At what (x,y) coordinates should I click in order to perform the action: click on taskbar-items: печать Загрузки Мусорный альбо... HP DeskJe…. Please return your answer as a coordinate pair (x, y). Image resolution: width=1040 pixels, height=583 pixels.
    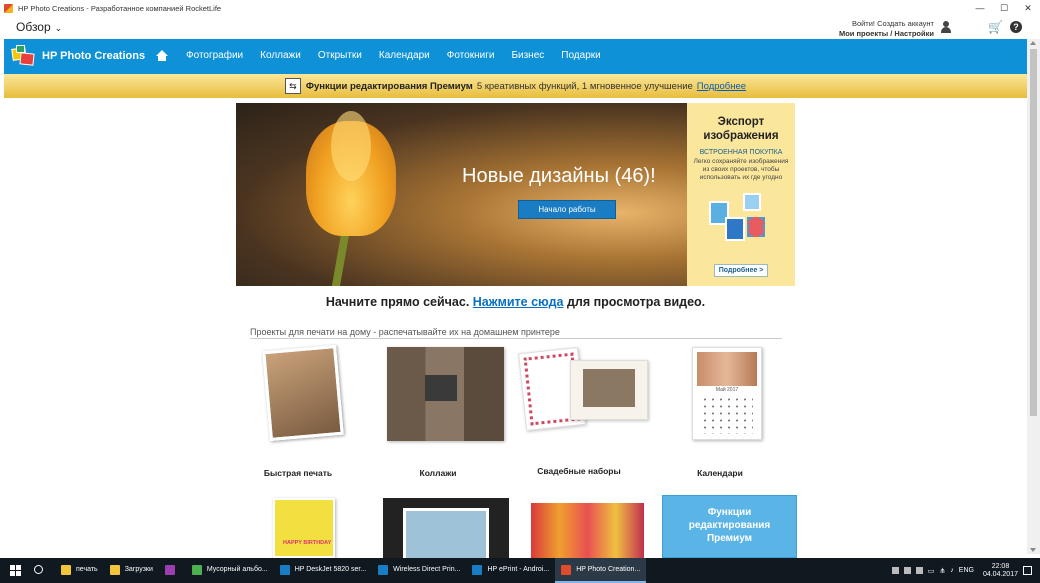
    Looking at the image, I should click on (351, 570).